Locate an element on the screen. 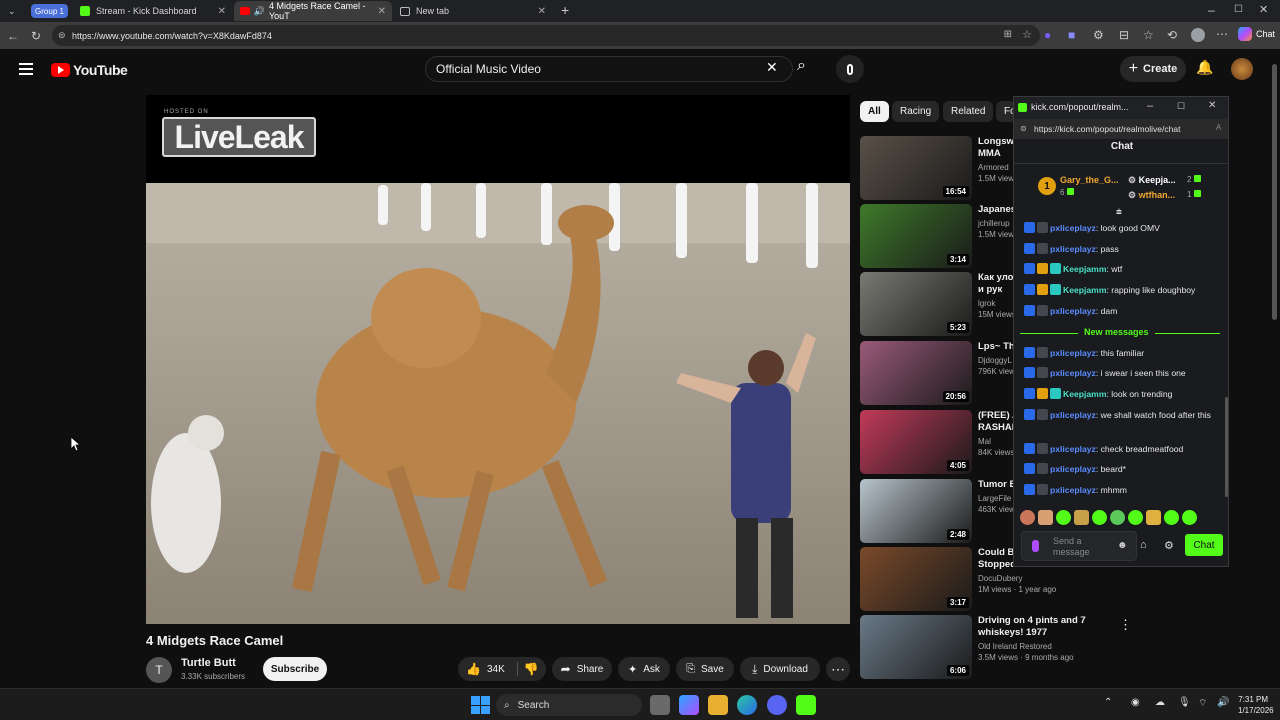 The width and height of the screenshot is (1280, 720). task-view-icon is located at coordinates (660, 705).